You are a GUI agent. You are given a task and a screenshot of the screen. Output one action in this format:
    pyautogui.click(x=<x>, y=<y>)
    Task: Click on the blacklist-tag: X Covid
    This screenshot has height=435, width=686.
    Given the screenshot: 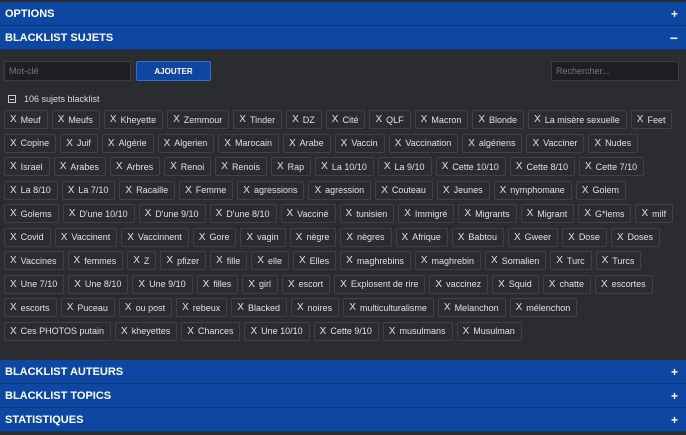 What is the action you would take?
    pyautogui.click(x=27, y=237)
    